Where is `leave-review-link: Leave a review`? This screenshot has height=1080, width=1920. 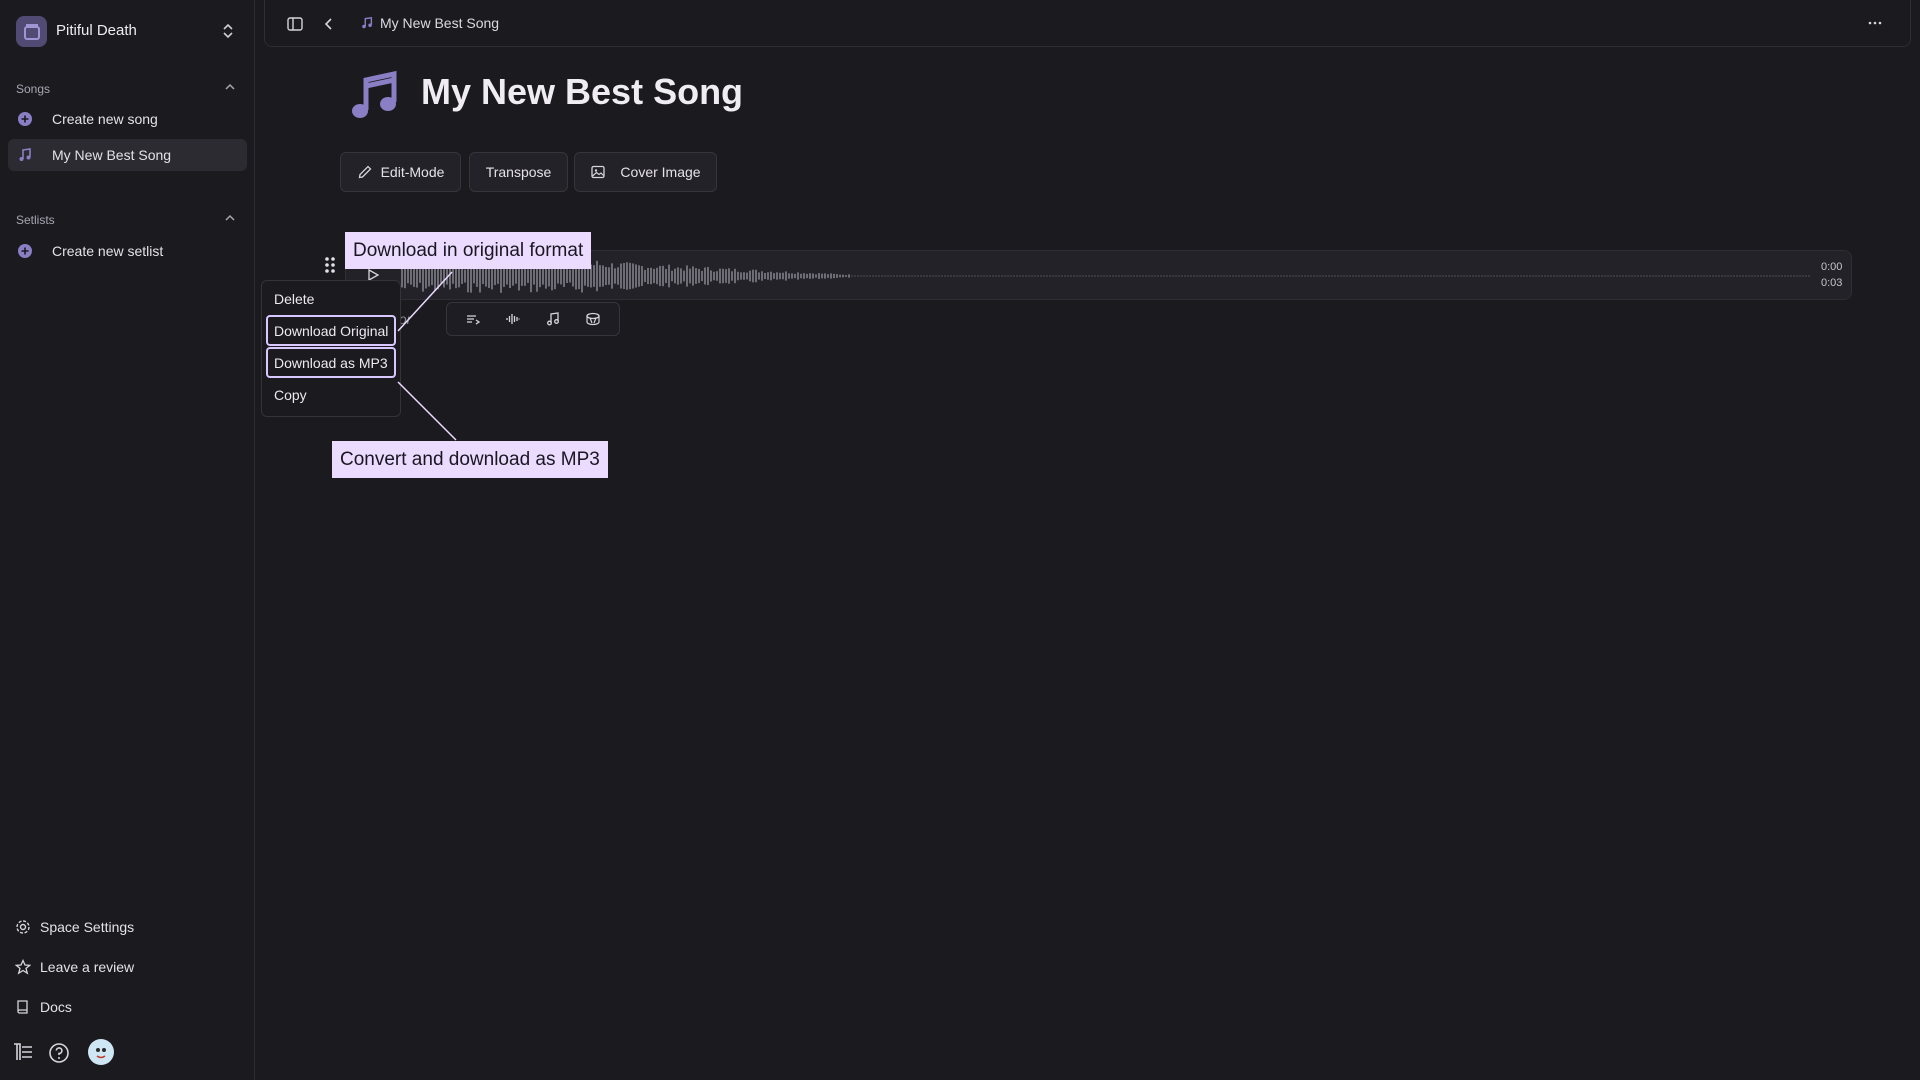 leave-review-link: Leave a review is located at coordinates (74, 967).